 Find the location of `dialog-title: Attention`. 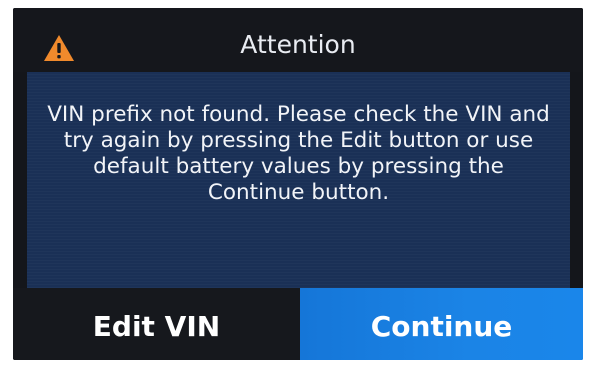

dialog-title: Attention is located at coordinates (298, 44).